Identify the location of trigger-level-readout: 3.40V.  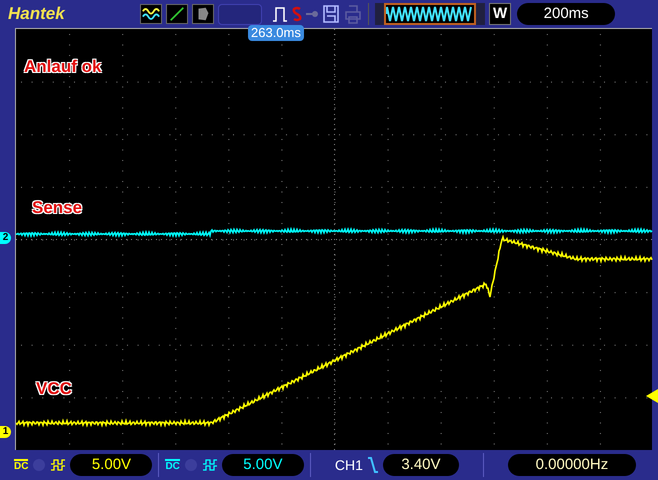
(420, 465).